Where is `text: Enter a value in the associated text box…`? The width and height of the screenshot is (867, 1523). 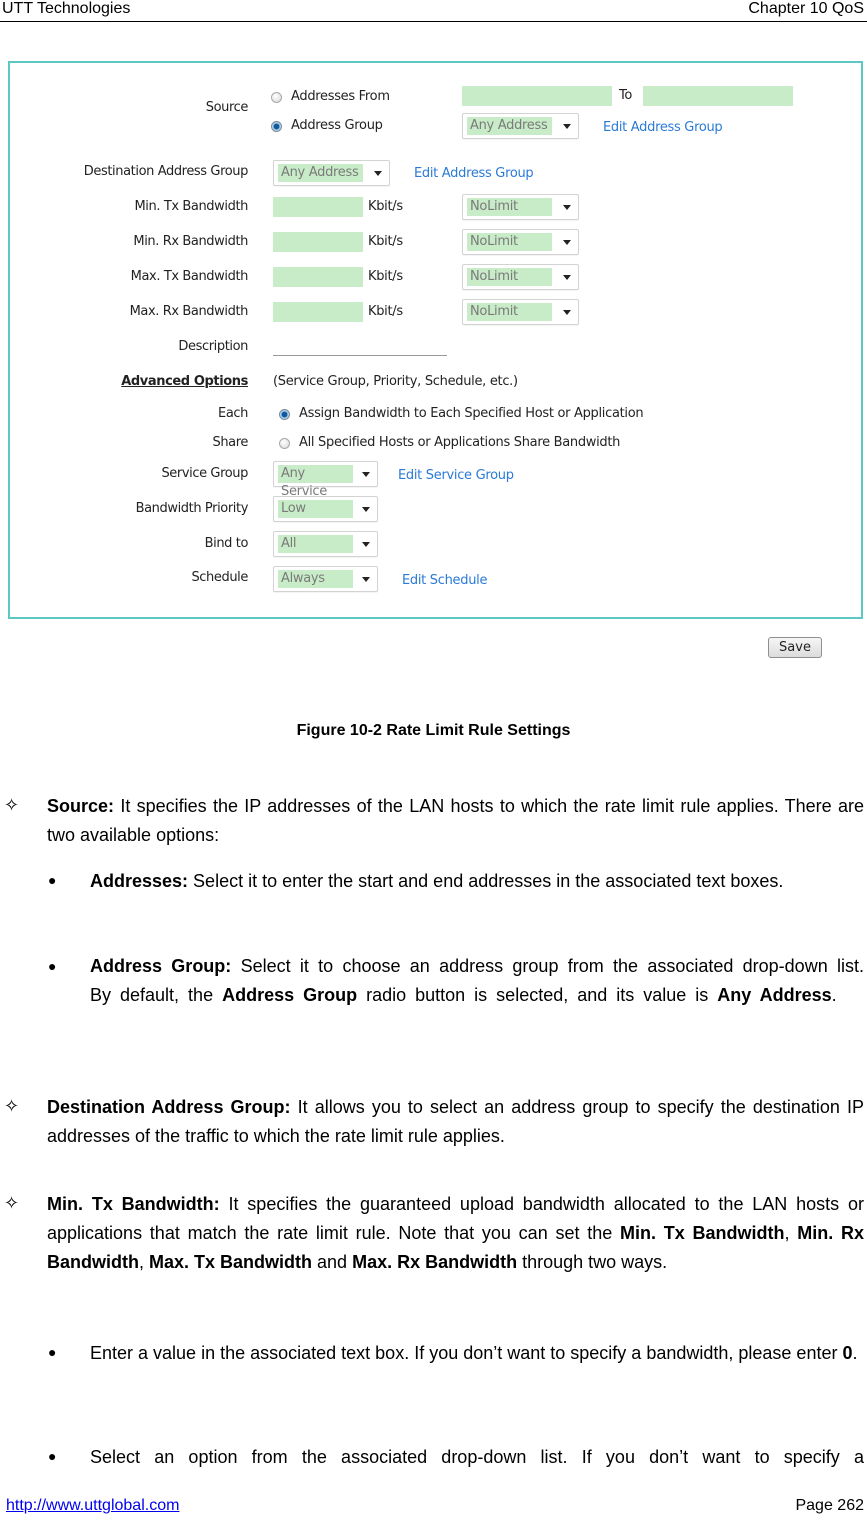
text: Enter a value in the associated text box… is located at coordinates (466, 1353).